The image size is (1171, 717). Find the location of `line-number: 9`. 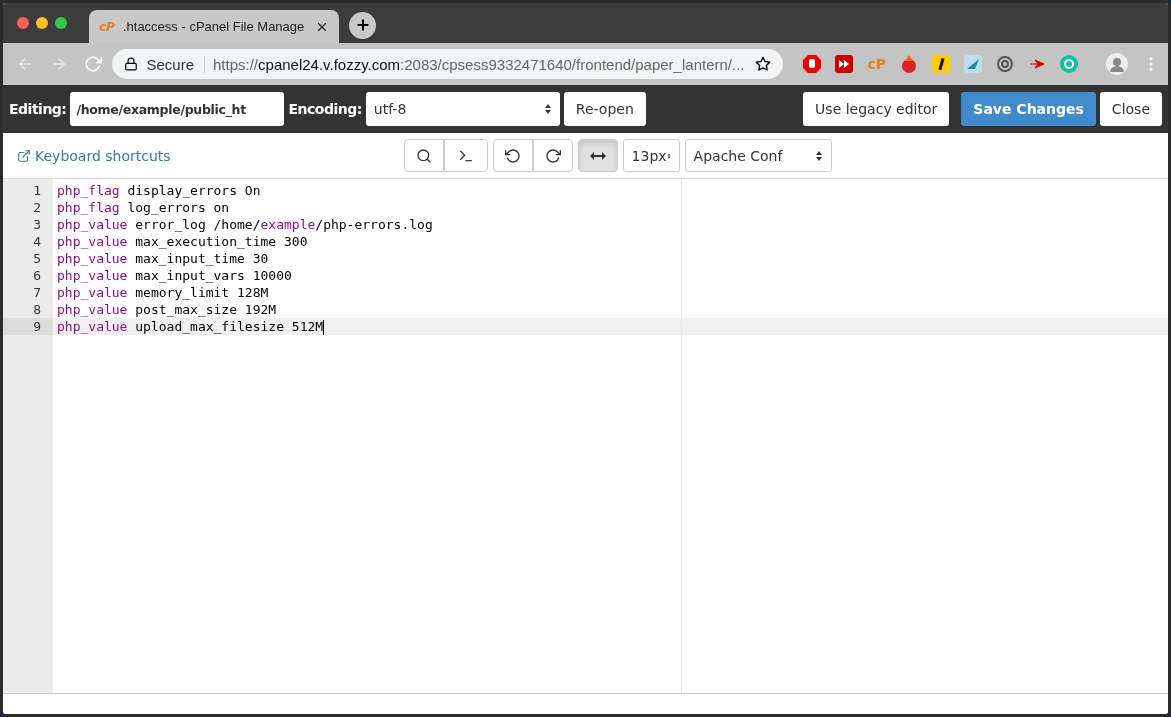

line-number: 9 is located at coordinates (28, 326).